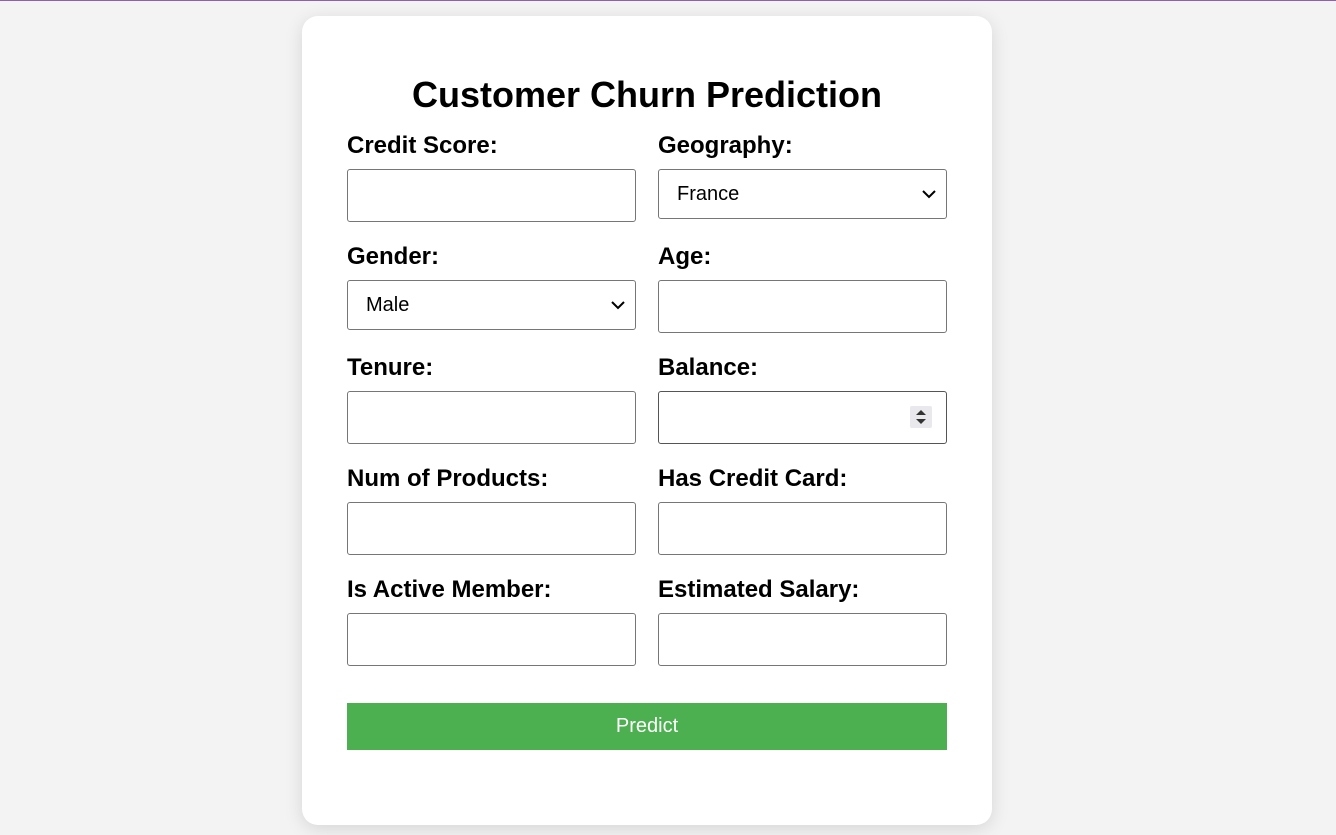 The width and height of the screenshot is (1336, 835). I want to click on is-active-member-field: Is Active Member:, so click(491, 621).